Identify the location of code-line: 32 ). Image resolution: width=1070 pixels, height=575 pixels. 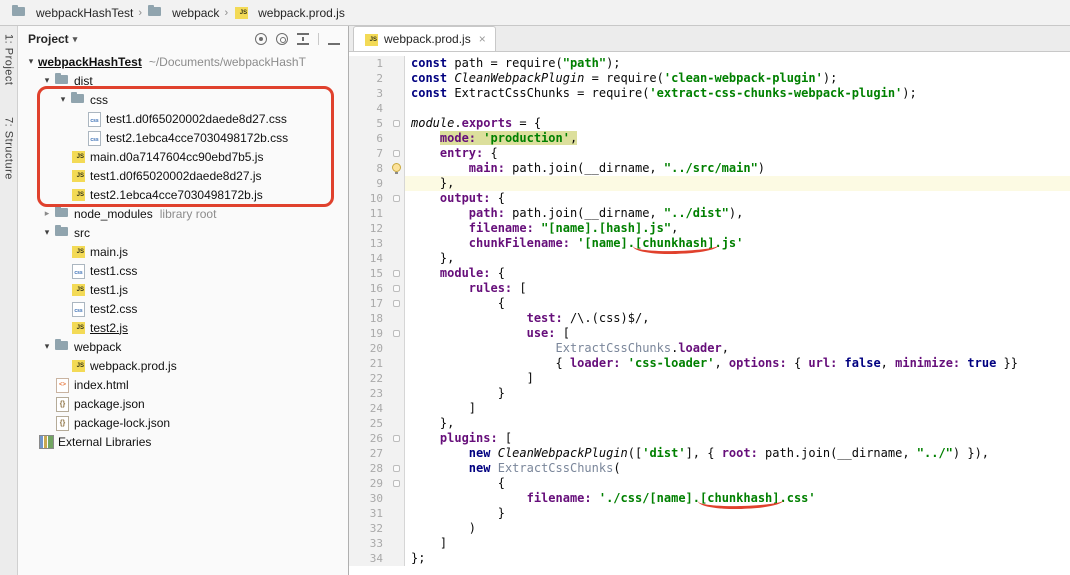
(709, 528).